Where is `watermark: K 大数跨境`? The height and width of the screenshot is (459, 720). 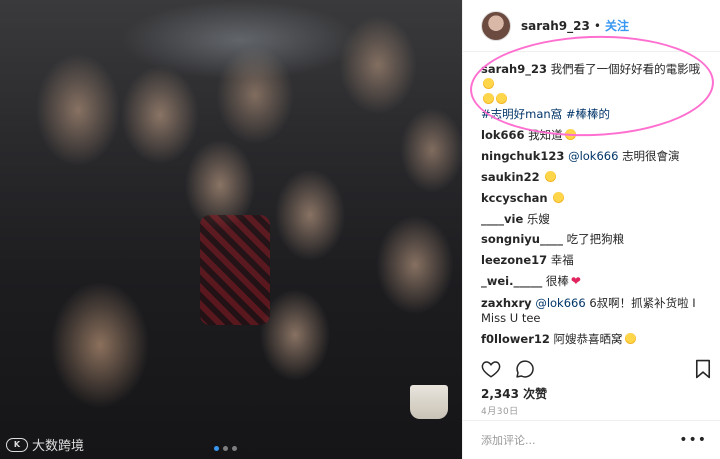
watermark: K 大数跨境 is located at coordinates (45, 444).